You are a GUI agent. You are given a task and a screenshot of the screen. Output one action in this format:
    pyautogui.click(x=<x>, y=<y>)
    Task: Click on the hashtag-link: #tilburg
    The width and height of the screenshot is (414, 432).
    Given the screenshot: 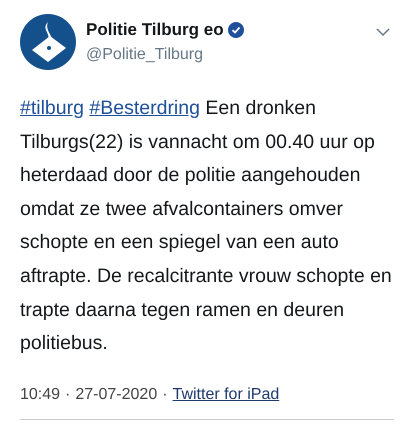 What is the action you would take?
    pyautogui.click(x=52, y=108)
    